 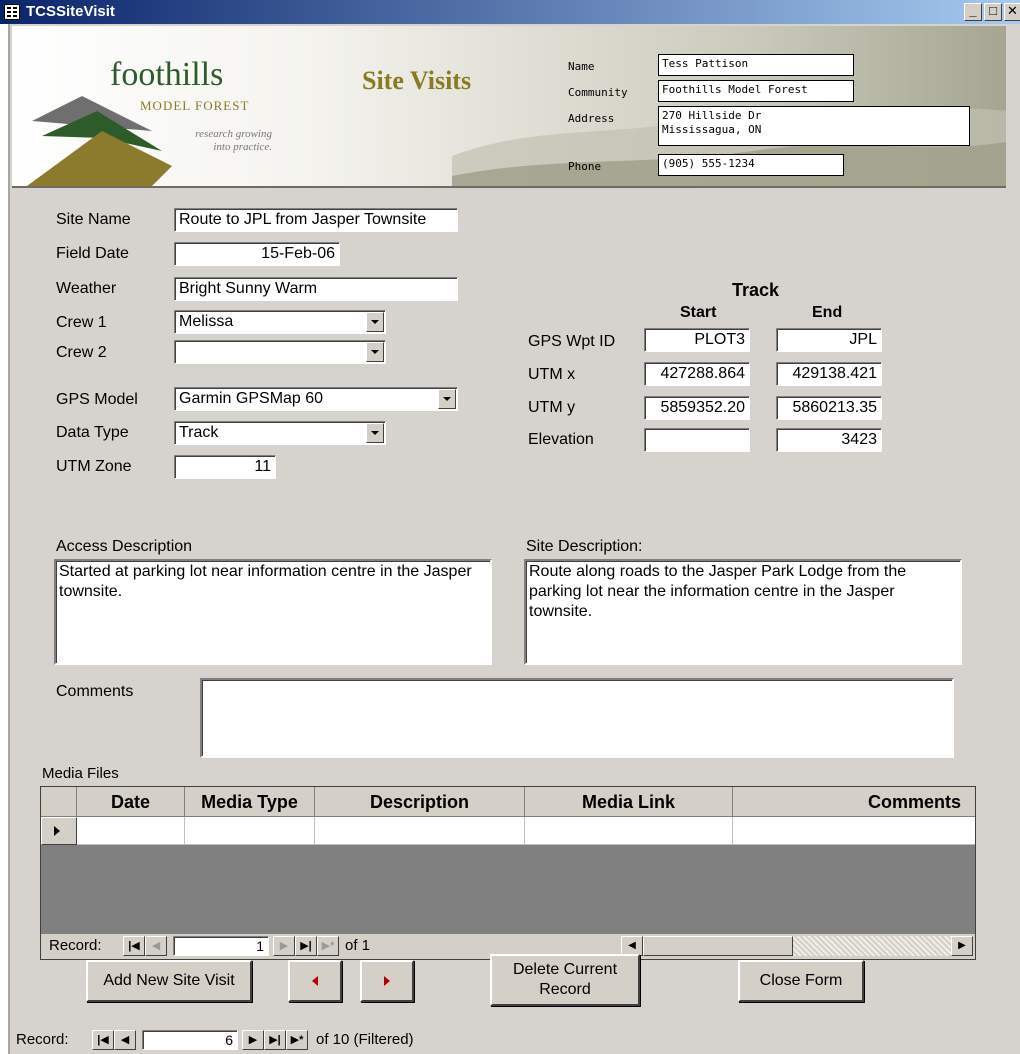 I want to click on row-selector-header, so click(x=59, y=802).